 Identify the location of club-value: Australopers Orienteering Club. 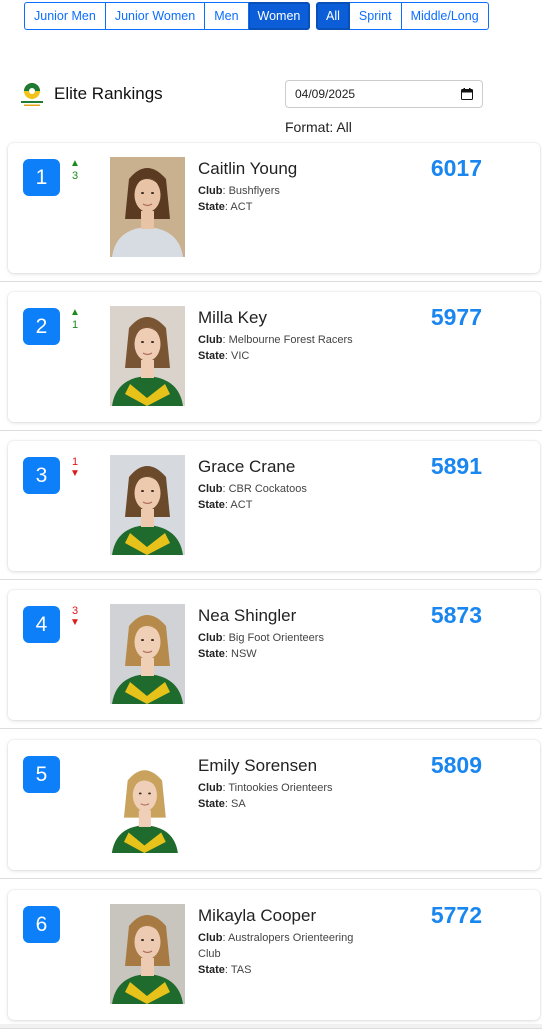
(276, 946).